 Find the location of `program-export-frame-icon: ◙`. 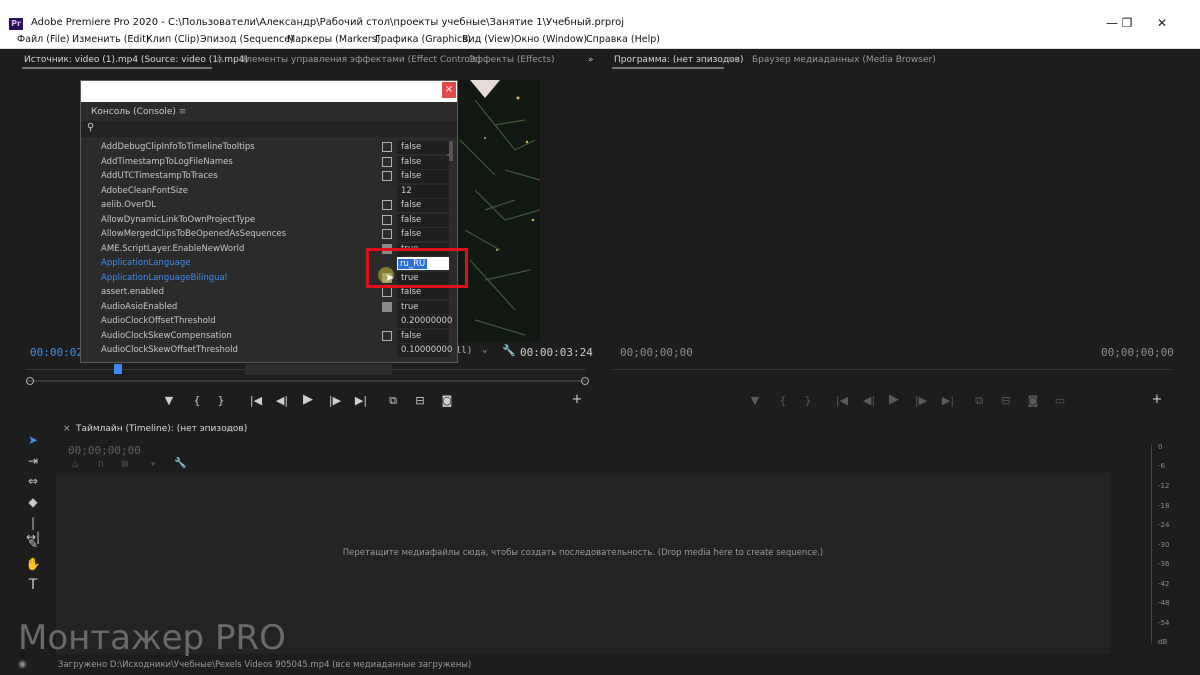

program-export-frame-icon: ◙ is located at coordinates (1033, 401).